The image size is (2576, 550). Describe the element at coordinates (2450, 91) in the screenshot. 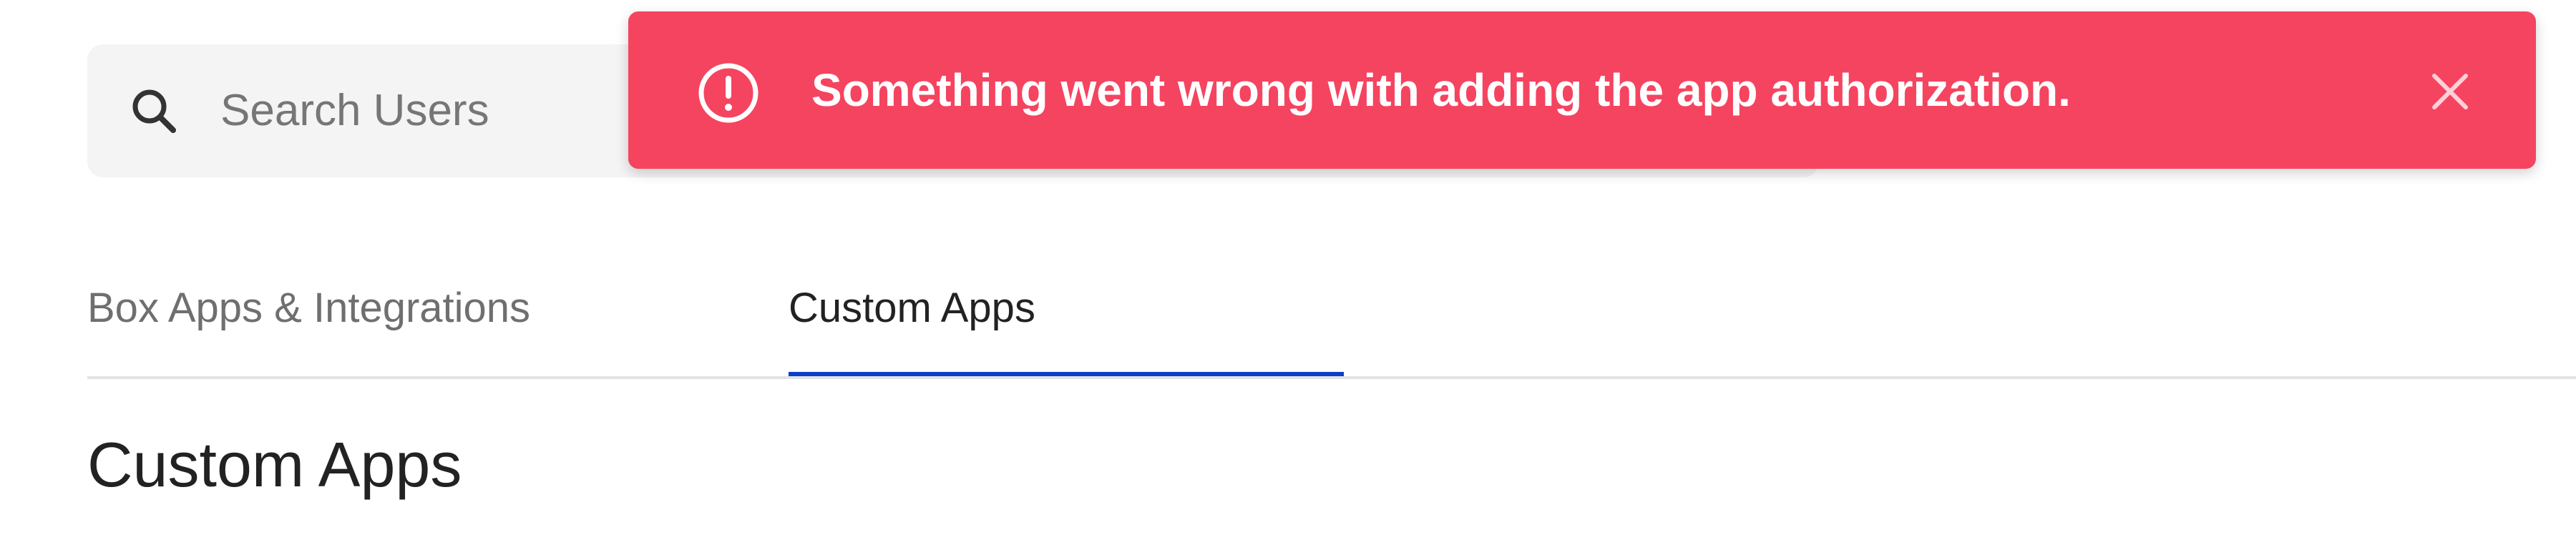

I see `close-icon` at that location.